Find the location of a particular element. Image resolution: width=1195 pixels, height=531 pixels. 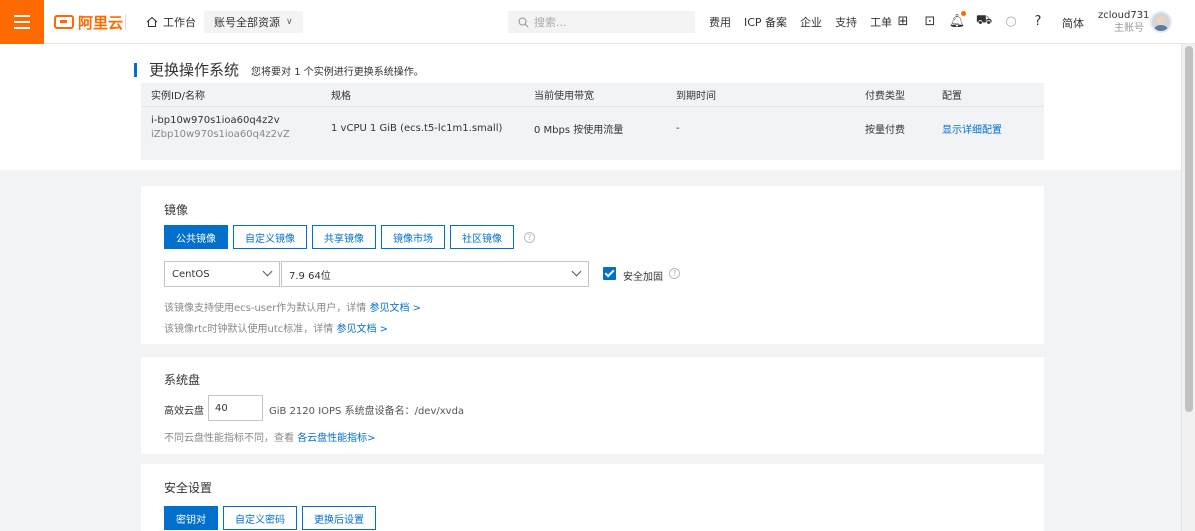

disk-type-label: 高效云盘 is located at coordinates (184, 411).